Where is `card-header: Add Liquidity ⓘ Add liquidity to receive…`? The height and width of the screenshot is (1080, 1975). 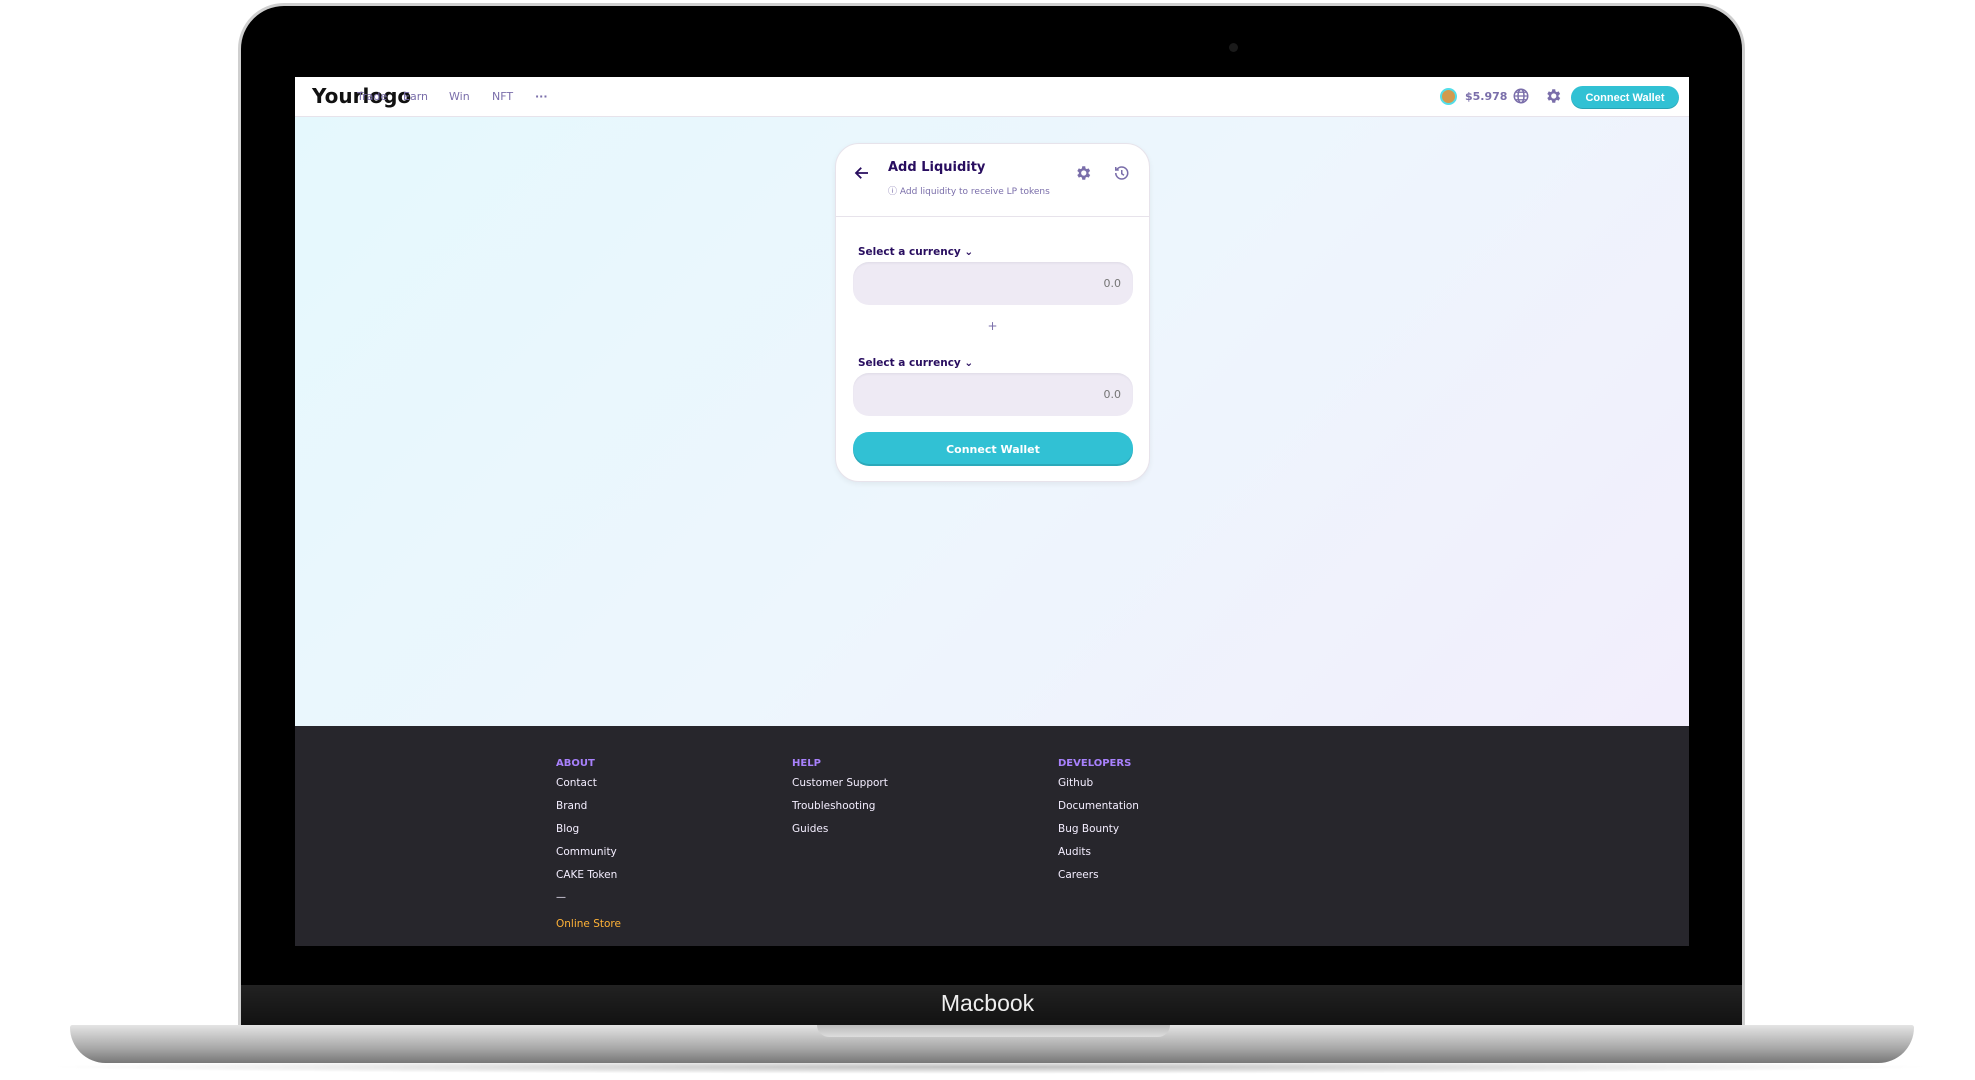 card-header: Add Liquidity ⓘ Add liquidity to receive… is located at coordinates (992, 180).